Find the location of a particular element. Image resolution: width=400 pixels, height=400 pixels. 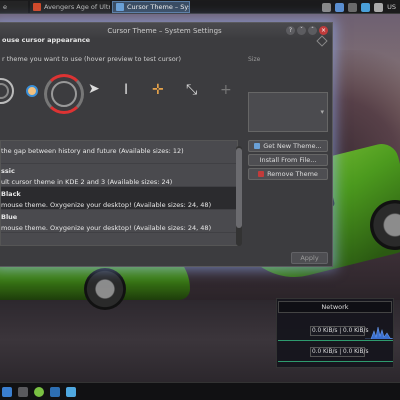

crosshair-cursor-icon: + is located at coordinates (226, 90).